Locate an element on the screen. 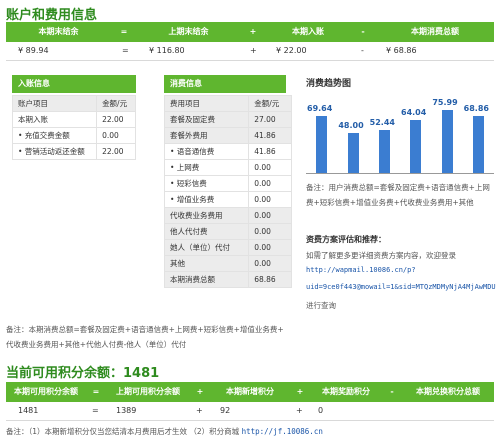 The image size is (500, 442). table-row: 套餐及固定费 27.00 is located at coordinates (227, 119).